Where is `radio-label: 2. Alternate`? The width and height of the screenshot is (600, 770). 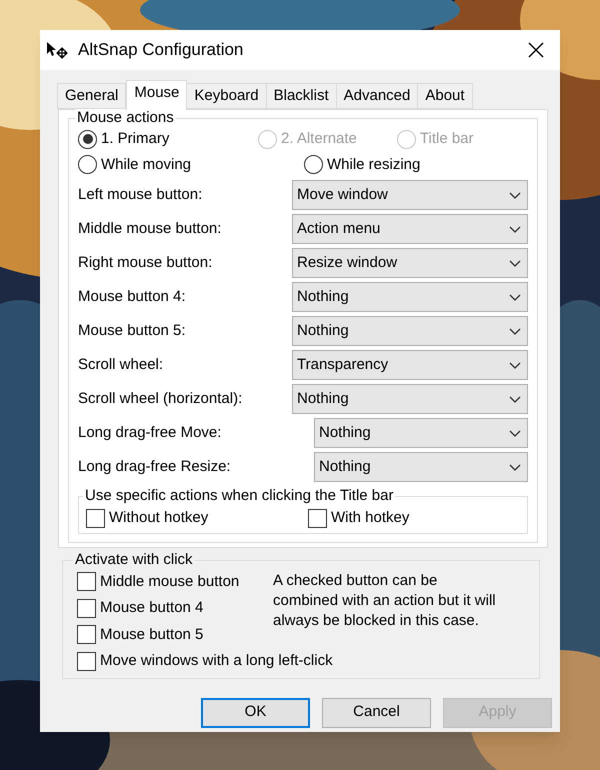 radio-label: 2. Alternate is located at coordinates (319, 139).